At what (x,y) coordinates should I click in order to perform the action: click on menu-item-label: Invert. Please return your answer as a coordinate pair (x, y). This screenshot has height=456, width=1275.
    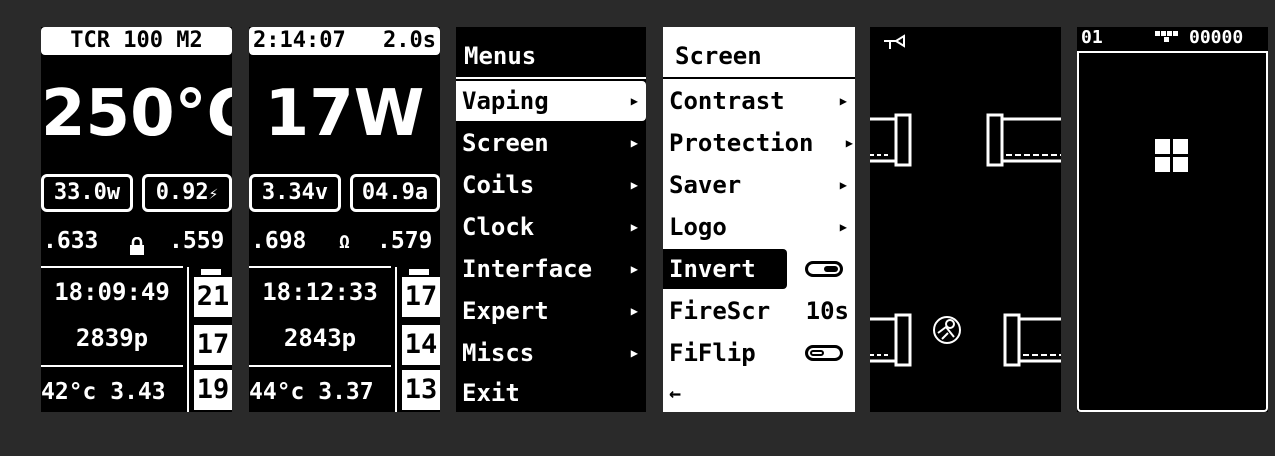
    Looking at the image, I should click on (712, 269).